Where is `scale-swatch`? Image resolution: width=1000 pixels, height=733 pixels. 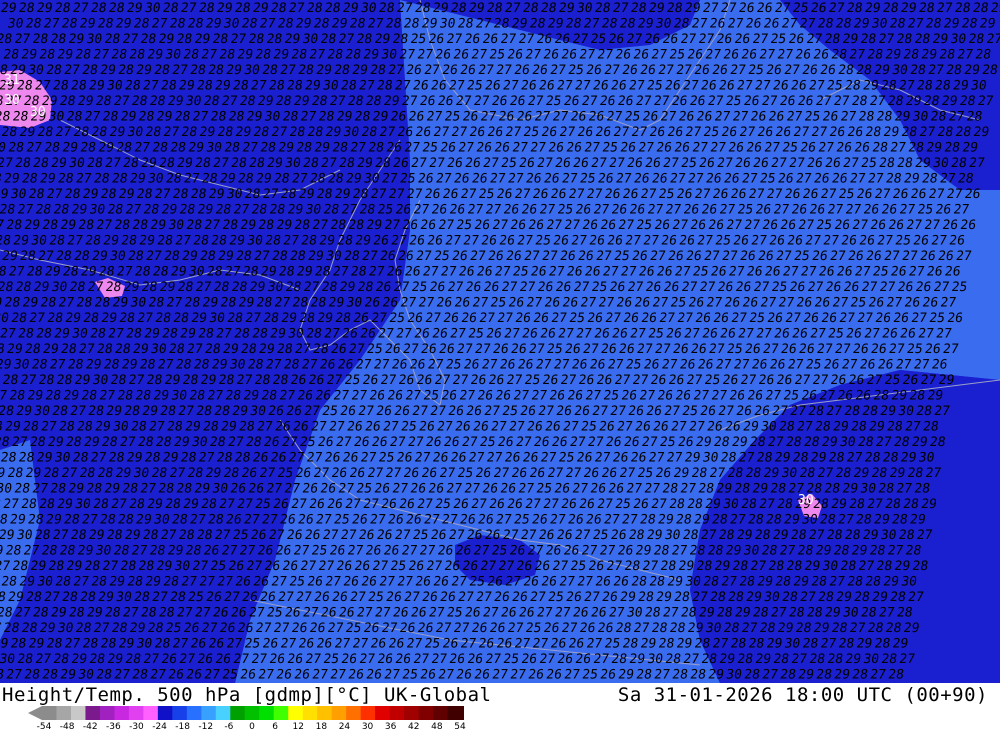 scale-swatch is located at coordinates (368, 713).